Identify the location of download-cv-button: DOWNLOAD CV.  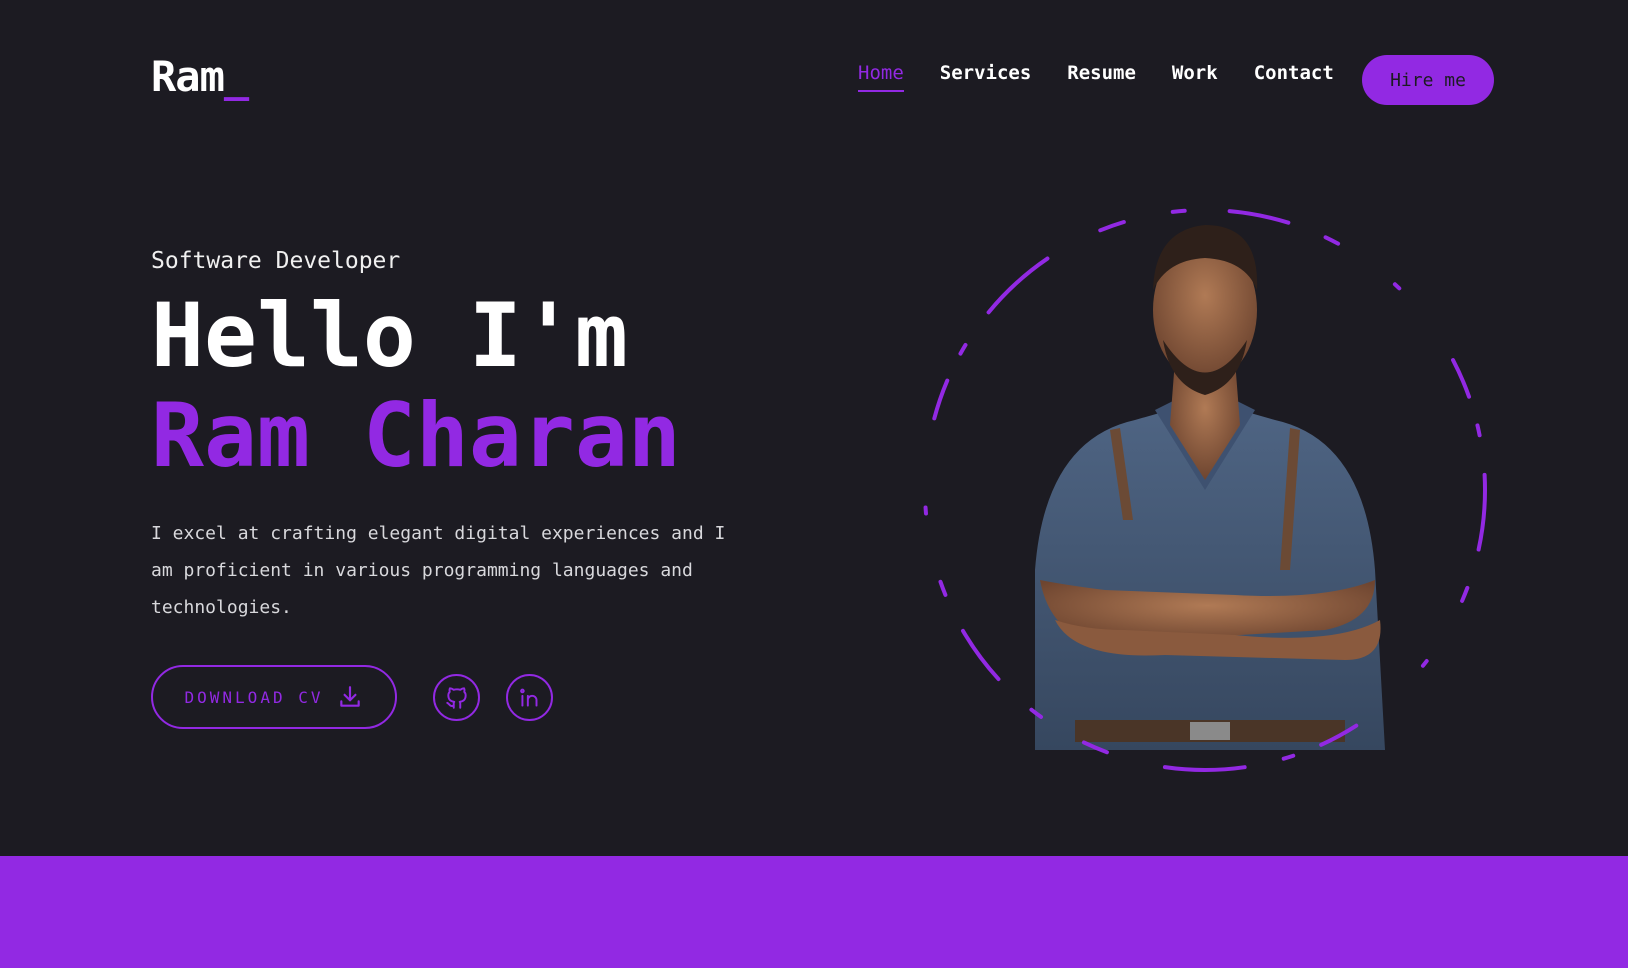
(274, 697).